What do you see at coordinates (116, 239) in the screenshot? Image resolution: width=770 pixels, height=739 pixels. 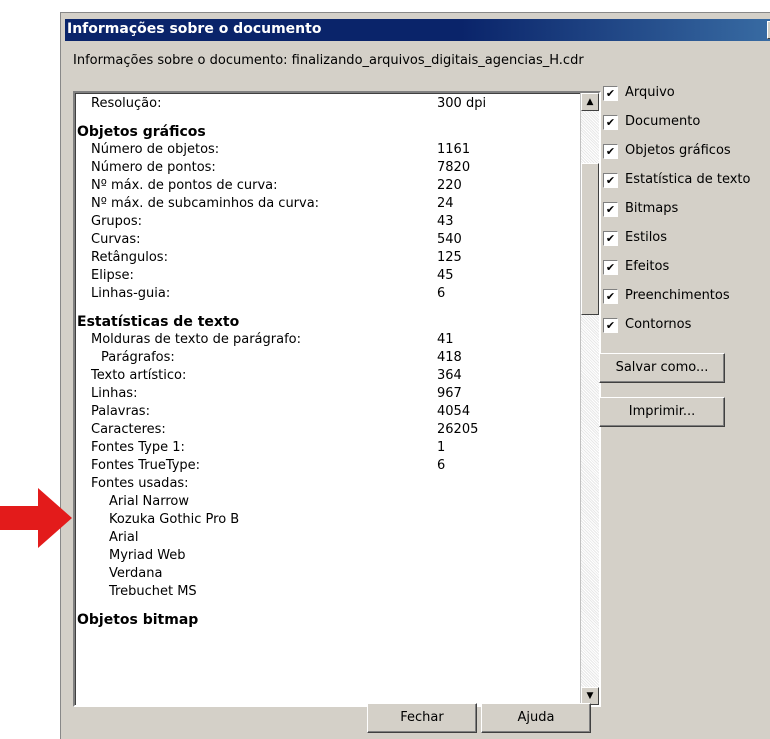 I see `row-label: Curvas:` at bounding box center [116, 239].